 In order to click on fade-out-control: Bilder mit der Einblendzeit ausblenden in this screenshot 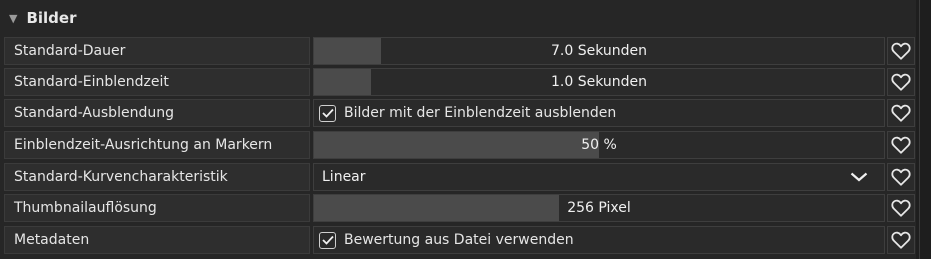, I will do `click(599, 113)`.